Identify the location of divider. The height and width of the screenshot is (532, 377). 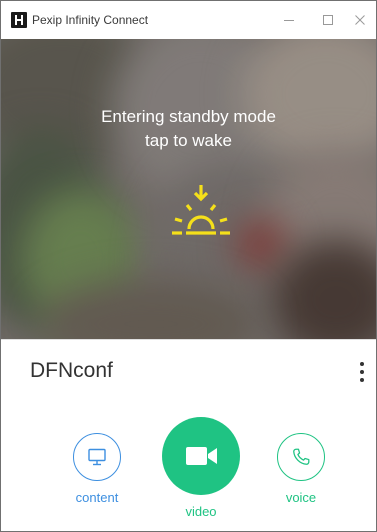
(188, 339).